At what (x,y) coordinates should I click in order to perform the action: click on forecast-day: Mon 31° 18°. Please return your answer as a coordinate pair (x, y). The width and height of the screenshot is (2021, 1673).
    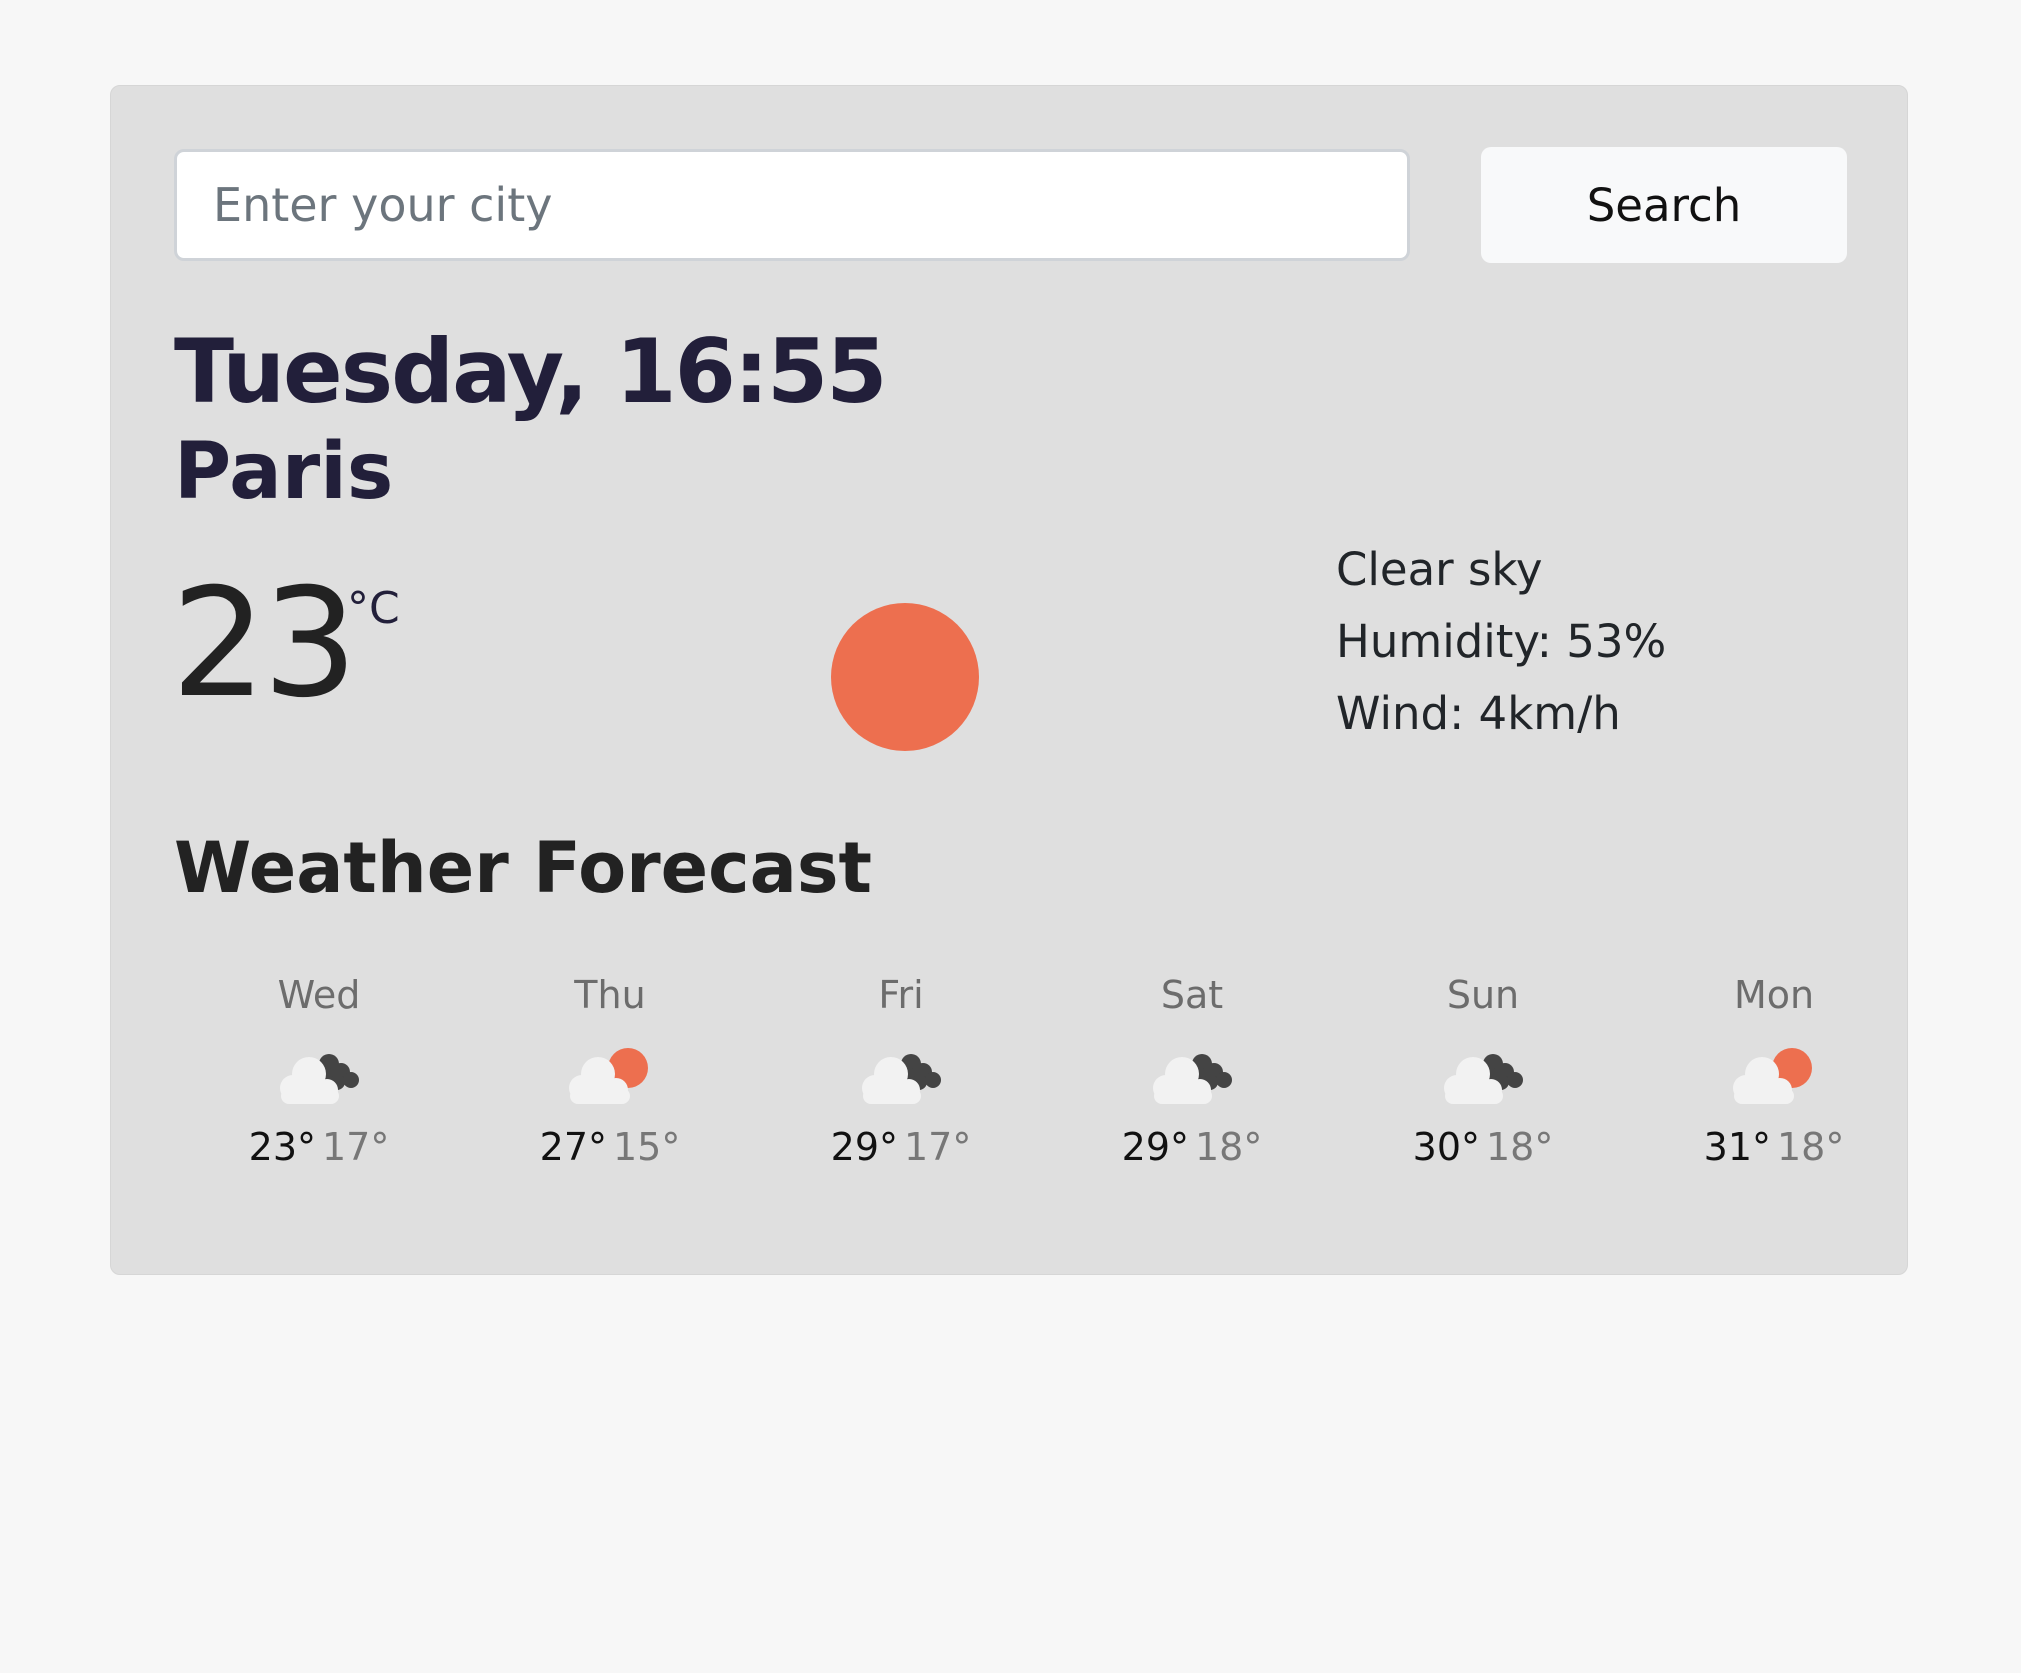
    Looking at the image, I should click on (1774, 1071).